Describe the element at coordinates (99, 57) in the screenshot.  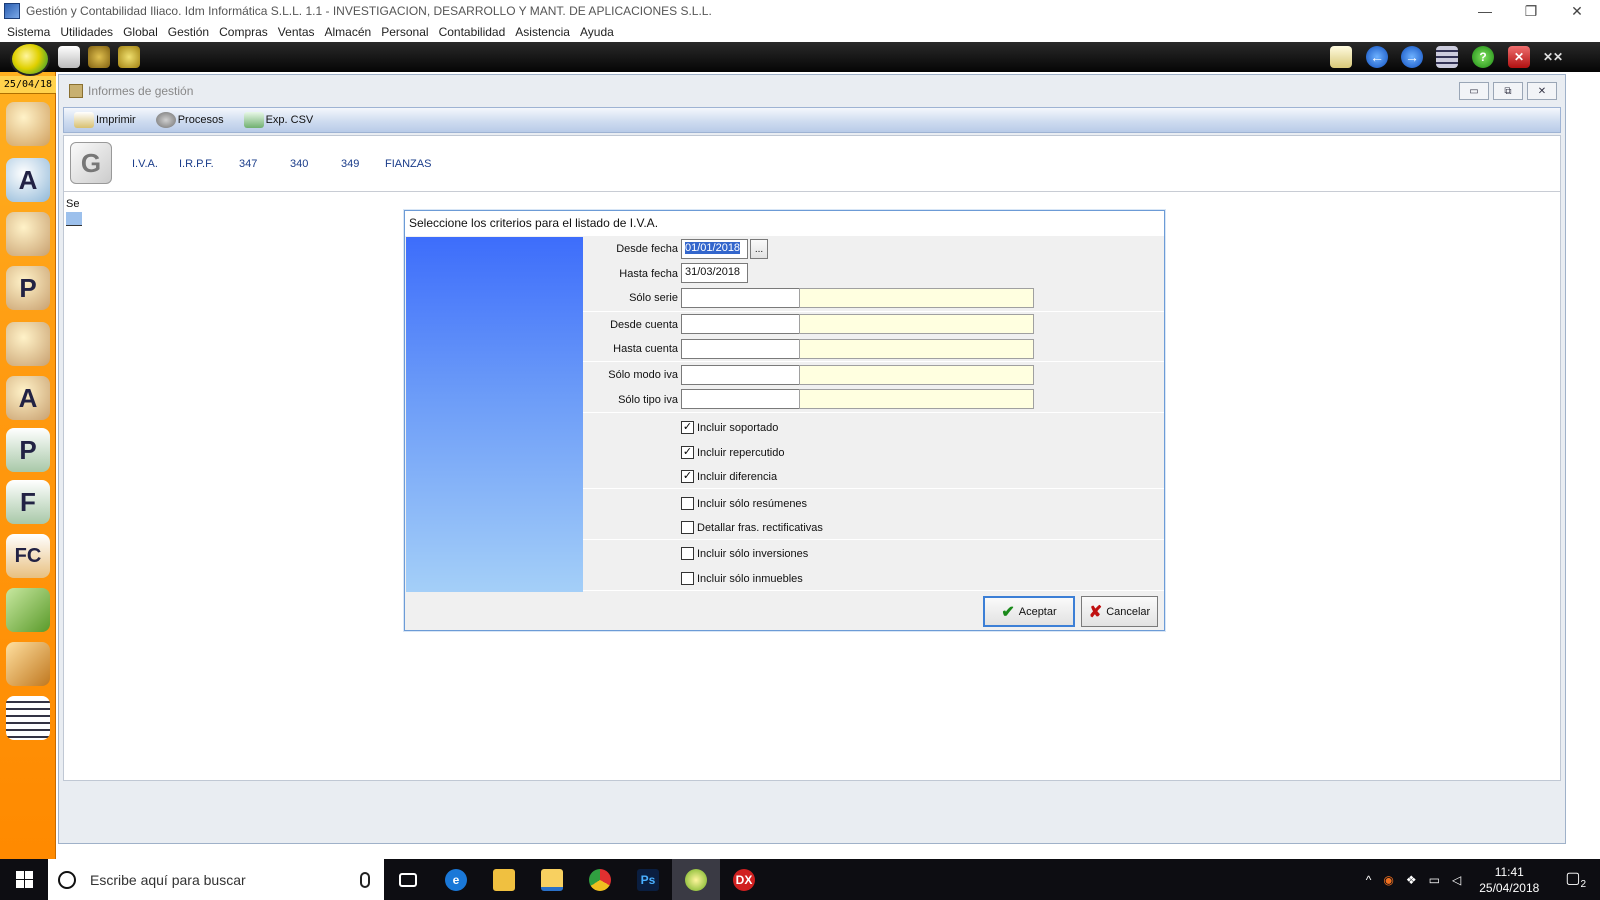
I see `gear-icon` at that location.